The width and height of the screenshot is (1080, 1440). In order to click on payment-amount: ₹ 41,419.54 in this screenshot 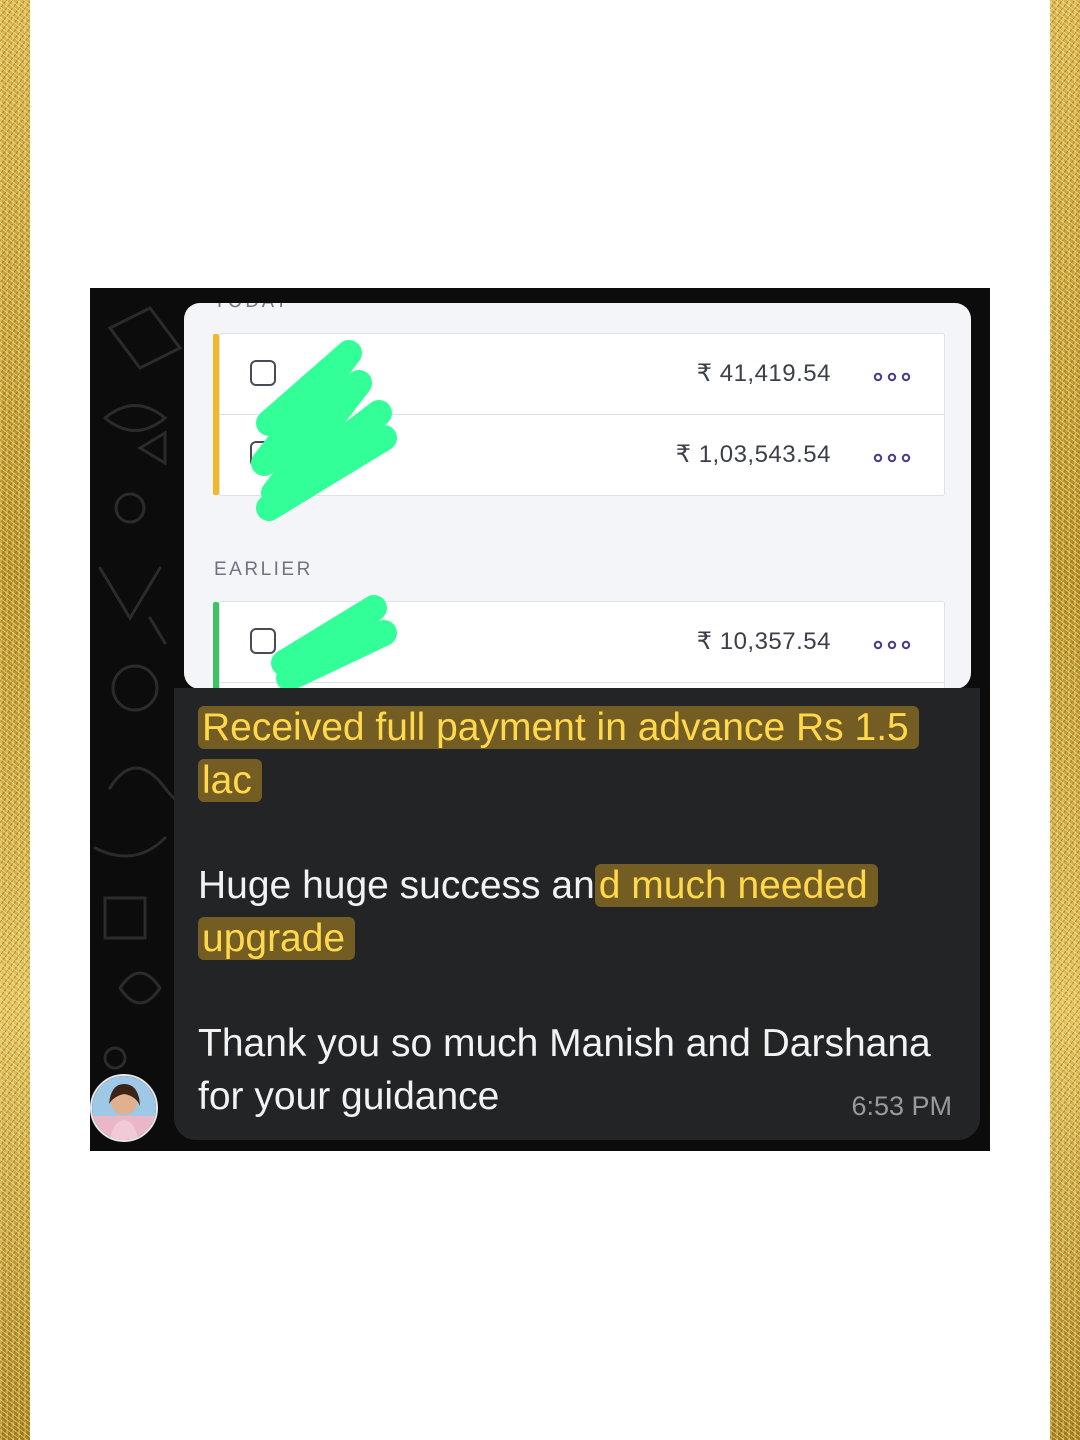, I will do `click(763, 373)`.